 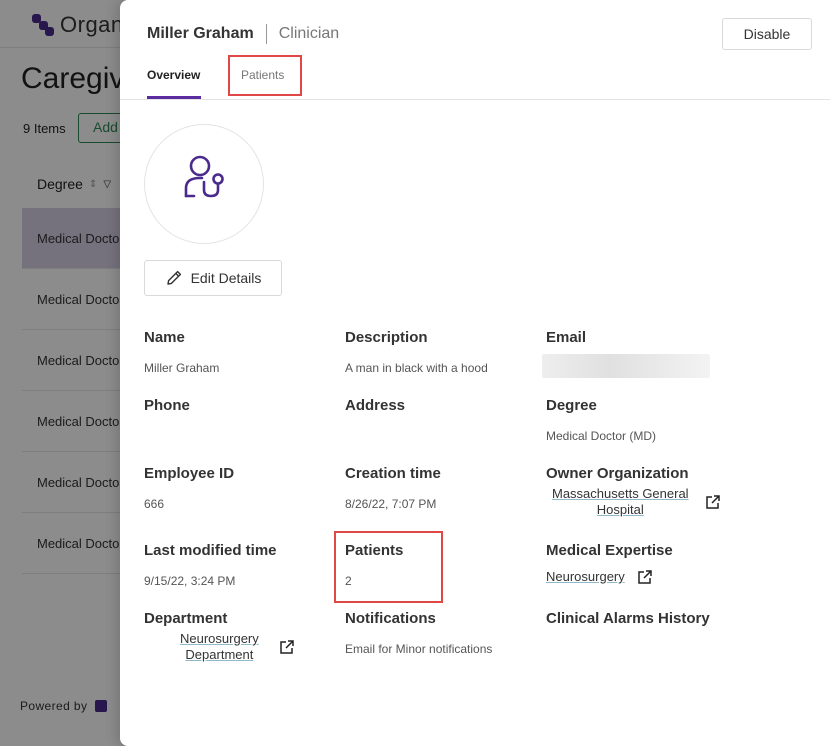 I want to click on field-address: Address, so click(x=440, y=405).